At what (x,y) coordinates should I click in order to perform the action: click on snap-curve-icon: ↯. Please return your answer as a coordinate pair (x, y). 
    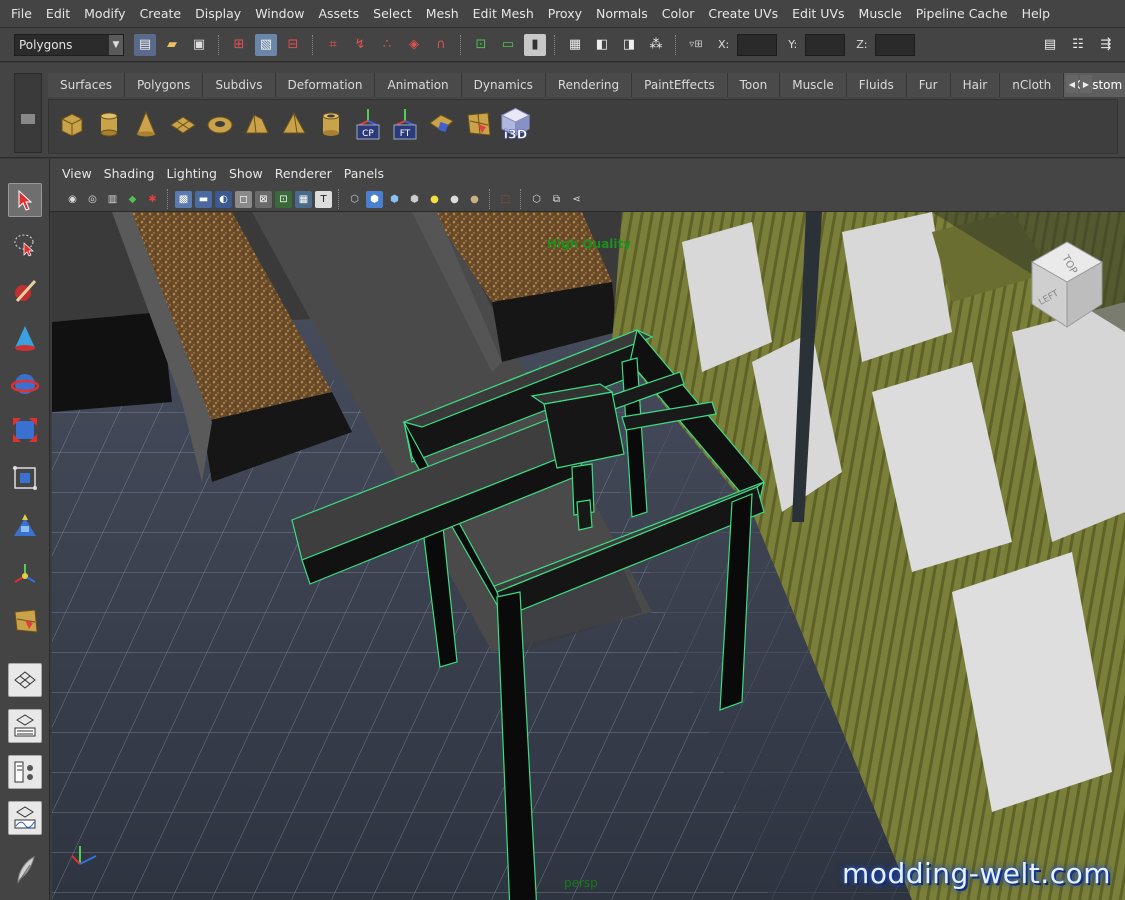
    Looking at the image, I should click on (360, 45).